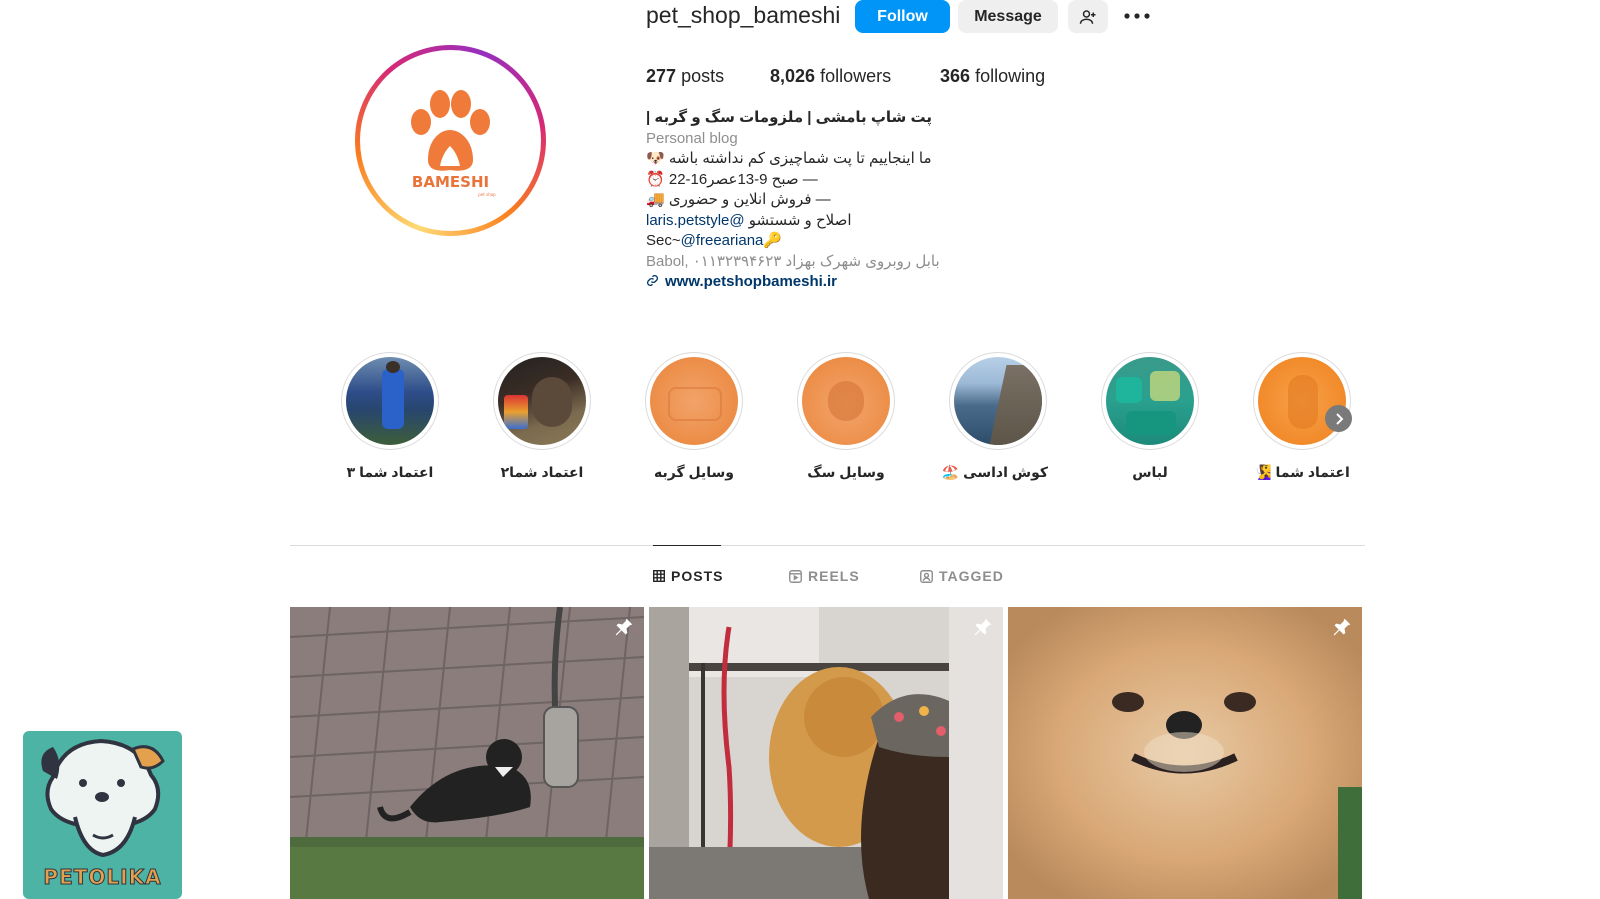 This screenshot has height=899, width=1600. I want to click on bio-website-link: www.petshopbameshi.ir, so click(826, 282).